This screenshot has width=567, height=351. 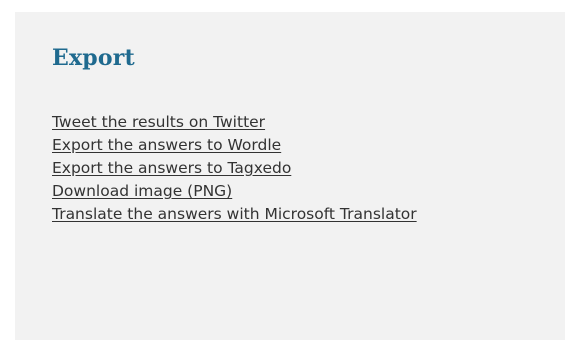 I want to click on export-wordle-link: Export the answers to Wordle, so click(x=166, y=145).